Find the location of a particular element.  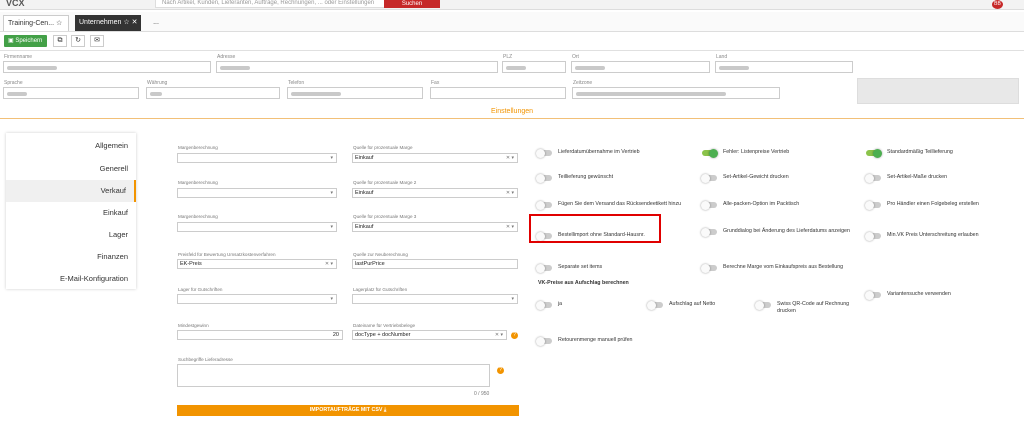

credit-bin-select: ▾ is located at coordinates (435, 299).